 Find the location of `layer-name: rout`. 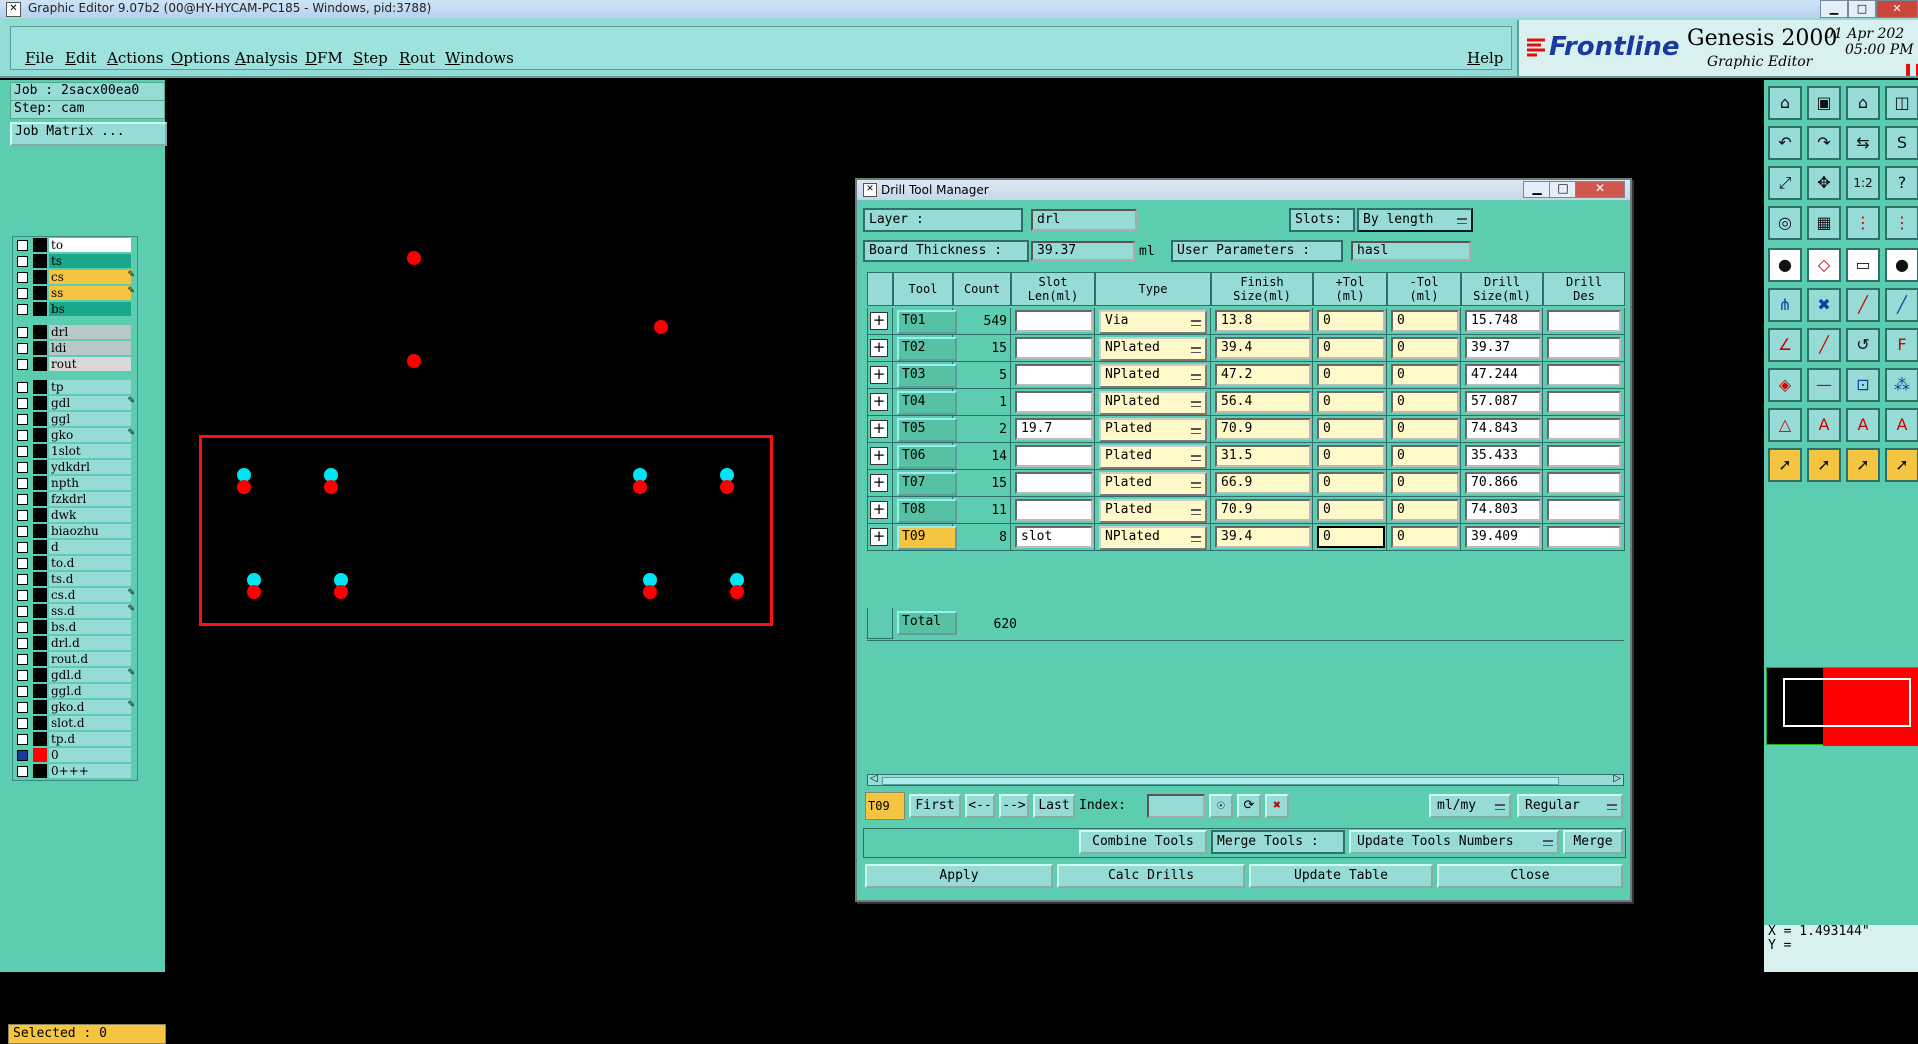

layer-name: rout is located at coordinates (90, 364).